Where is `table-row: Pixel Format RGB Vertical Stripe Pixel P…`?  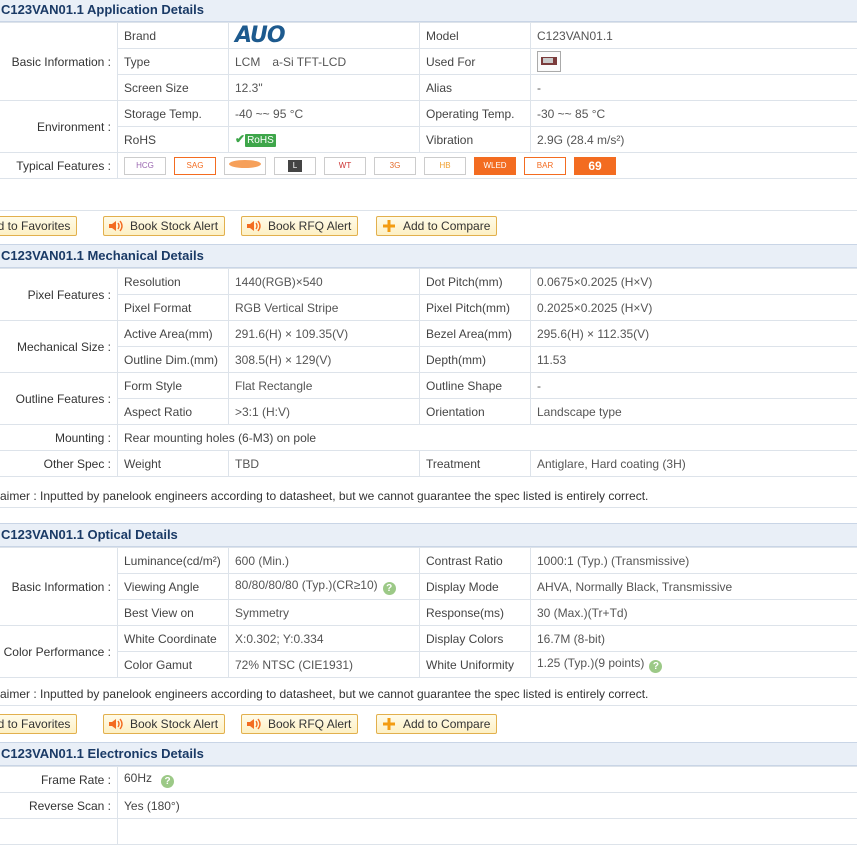 table-row: Pixel Format RGB Vertical Stripe Pixel P… is located at coordinates (428, 308).